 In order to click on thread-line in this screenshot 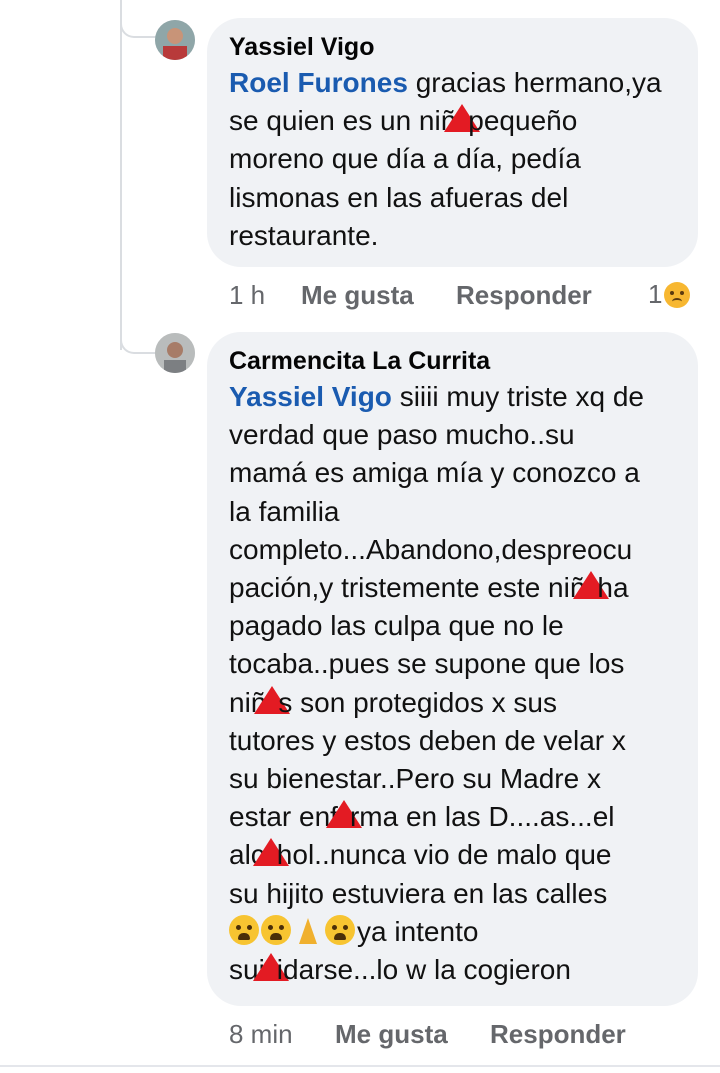, I will do `click(121, 175)`.